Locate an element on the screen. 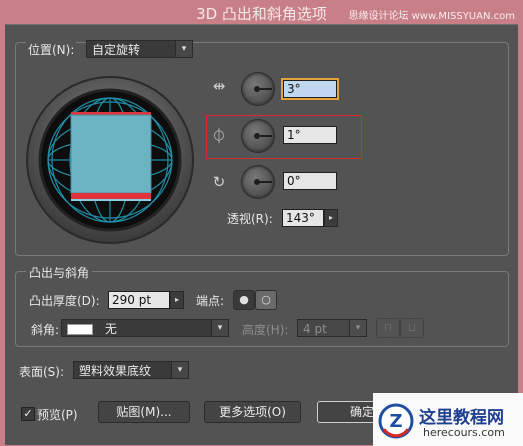 This screenshot has width=523, height=446. bevel-dropdown-value: 无 is located at coordinates (110, 329).